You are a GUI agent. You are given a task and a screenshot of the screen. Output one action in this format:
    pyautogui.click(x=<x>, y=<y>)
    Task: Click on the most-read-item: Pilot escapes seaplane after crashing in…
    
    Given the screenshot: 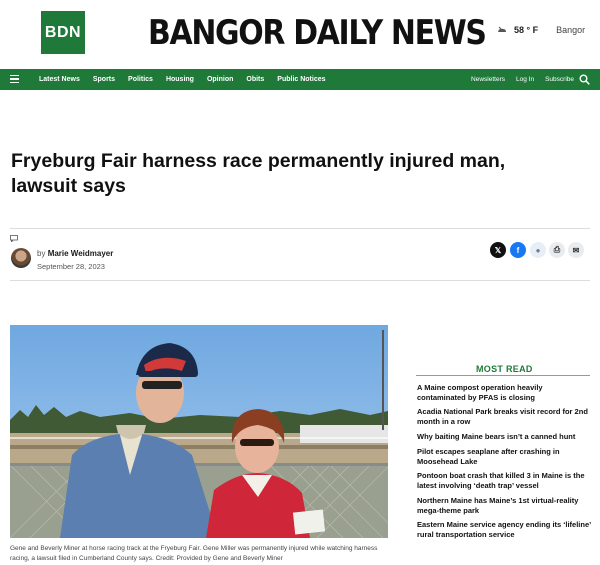 What is the action you would take?
    pyautogui.click(x=504, y=457)
    